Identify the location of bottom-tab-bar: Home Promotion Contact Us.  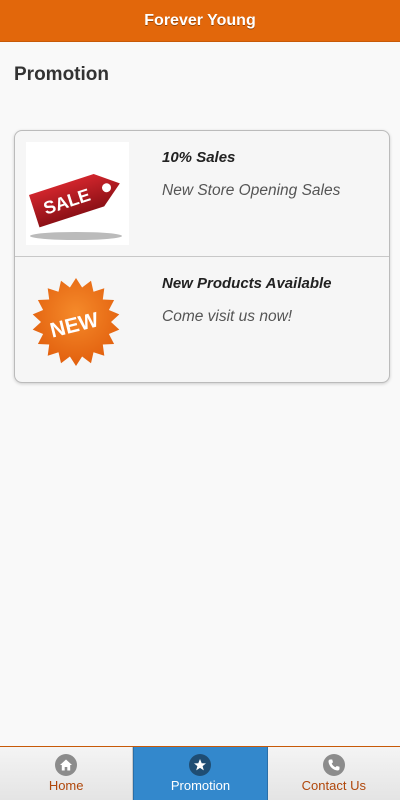
(200, 773).